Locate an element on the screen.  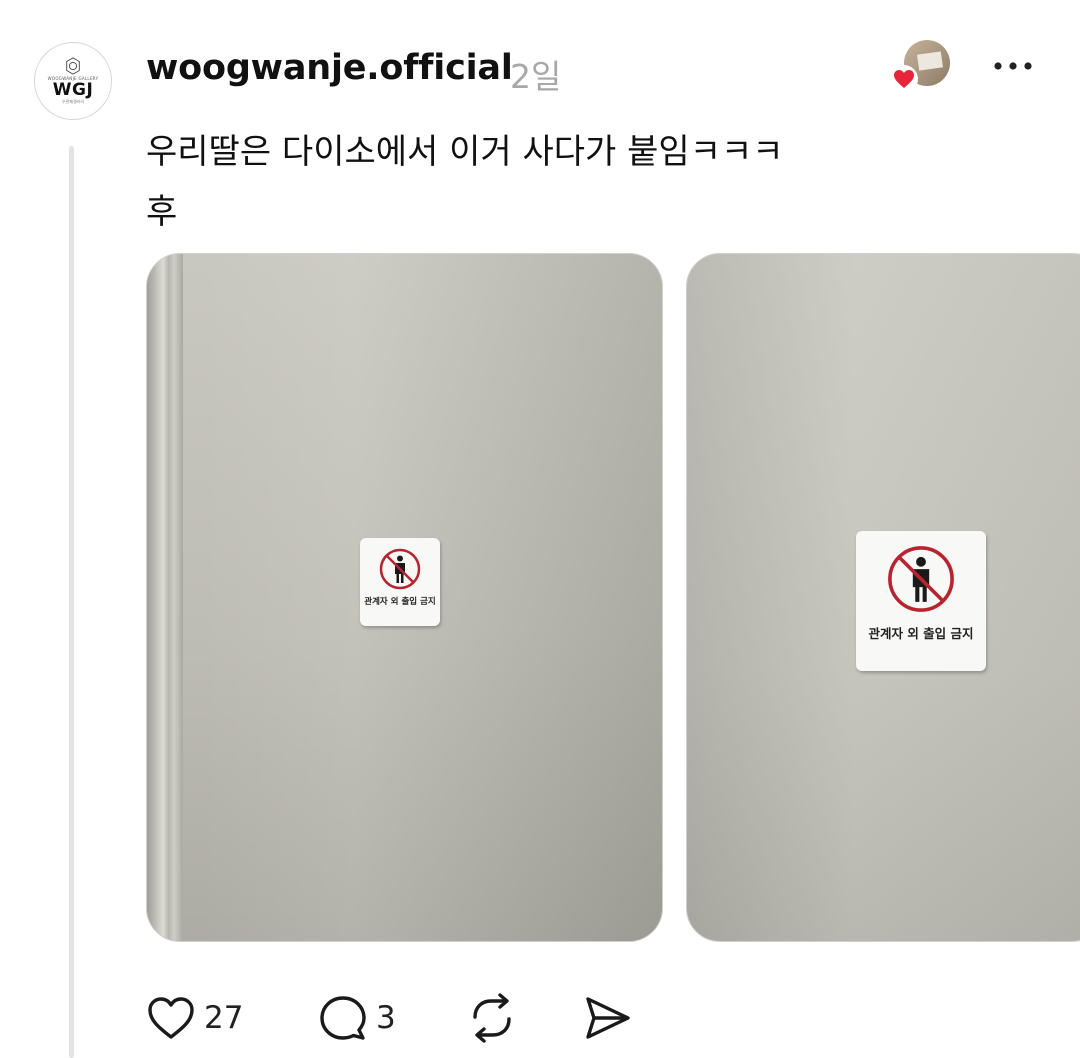
share-button is located at coordinates (607, 1018).